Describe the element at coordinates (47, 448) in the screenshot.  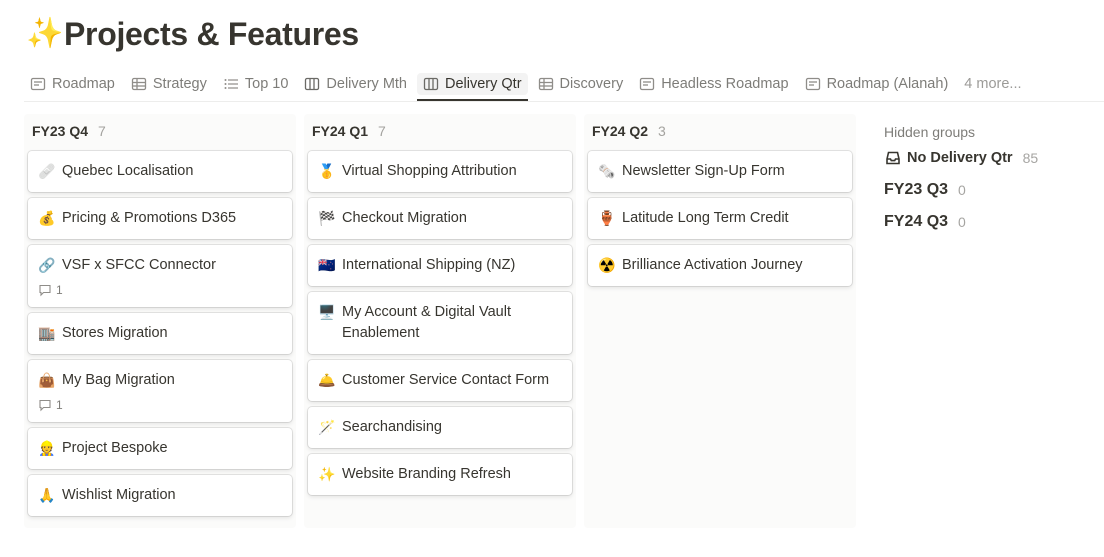
I see `card-emoji-icon: 👷` at that location.